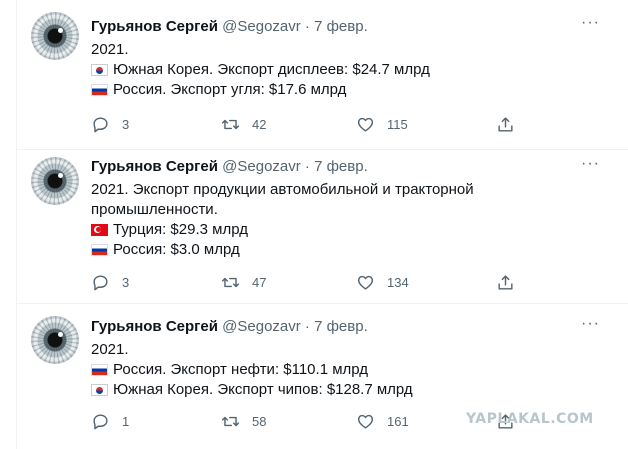 The image size is (628, 449). What do you see at coordinates (243, 124) in the screenshot?
I see `retweet-button: 42` at bounding box center [243, 124].